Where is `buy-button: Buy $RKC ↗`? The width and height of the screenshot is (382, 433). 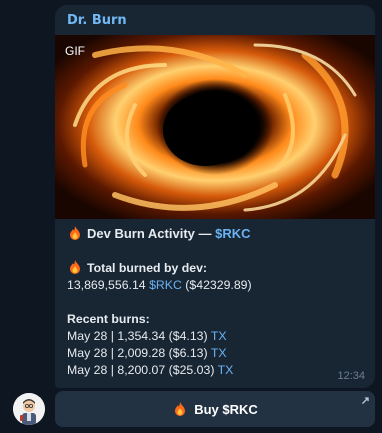
buy-button: Buy $RKC ↗ is located at coordinates (215, 409).